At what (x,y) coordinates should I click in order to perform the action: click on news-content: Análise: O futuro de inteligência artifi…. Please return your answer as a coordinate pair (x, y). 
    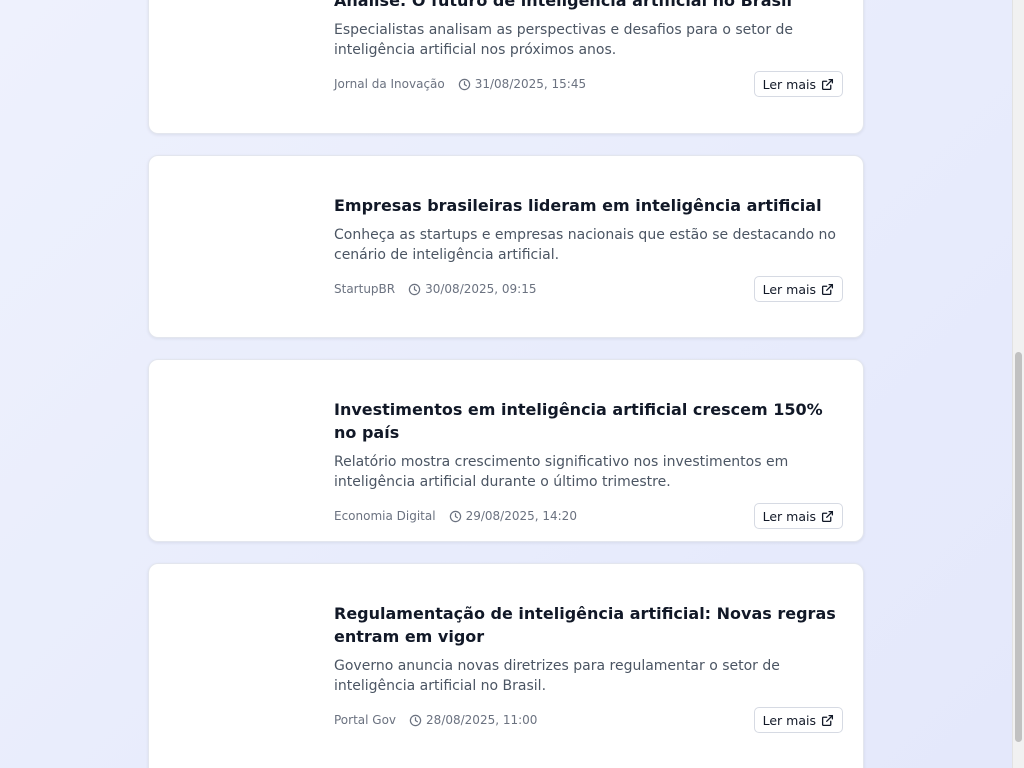
    Looking at the image, I should click on (588, 48).